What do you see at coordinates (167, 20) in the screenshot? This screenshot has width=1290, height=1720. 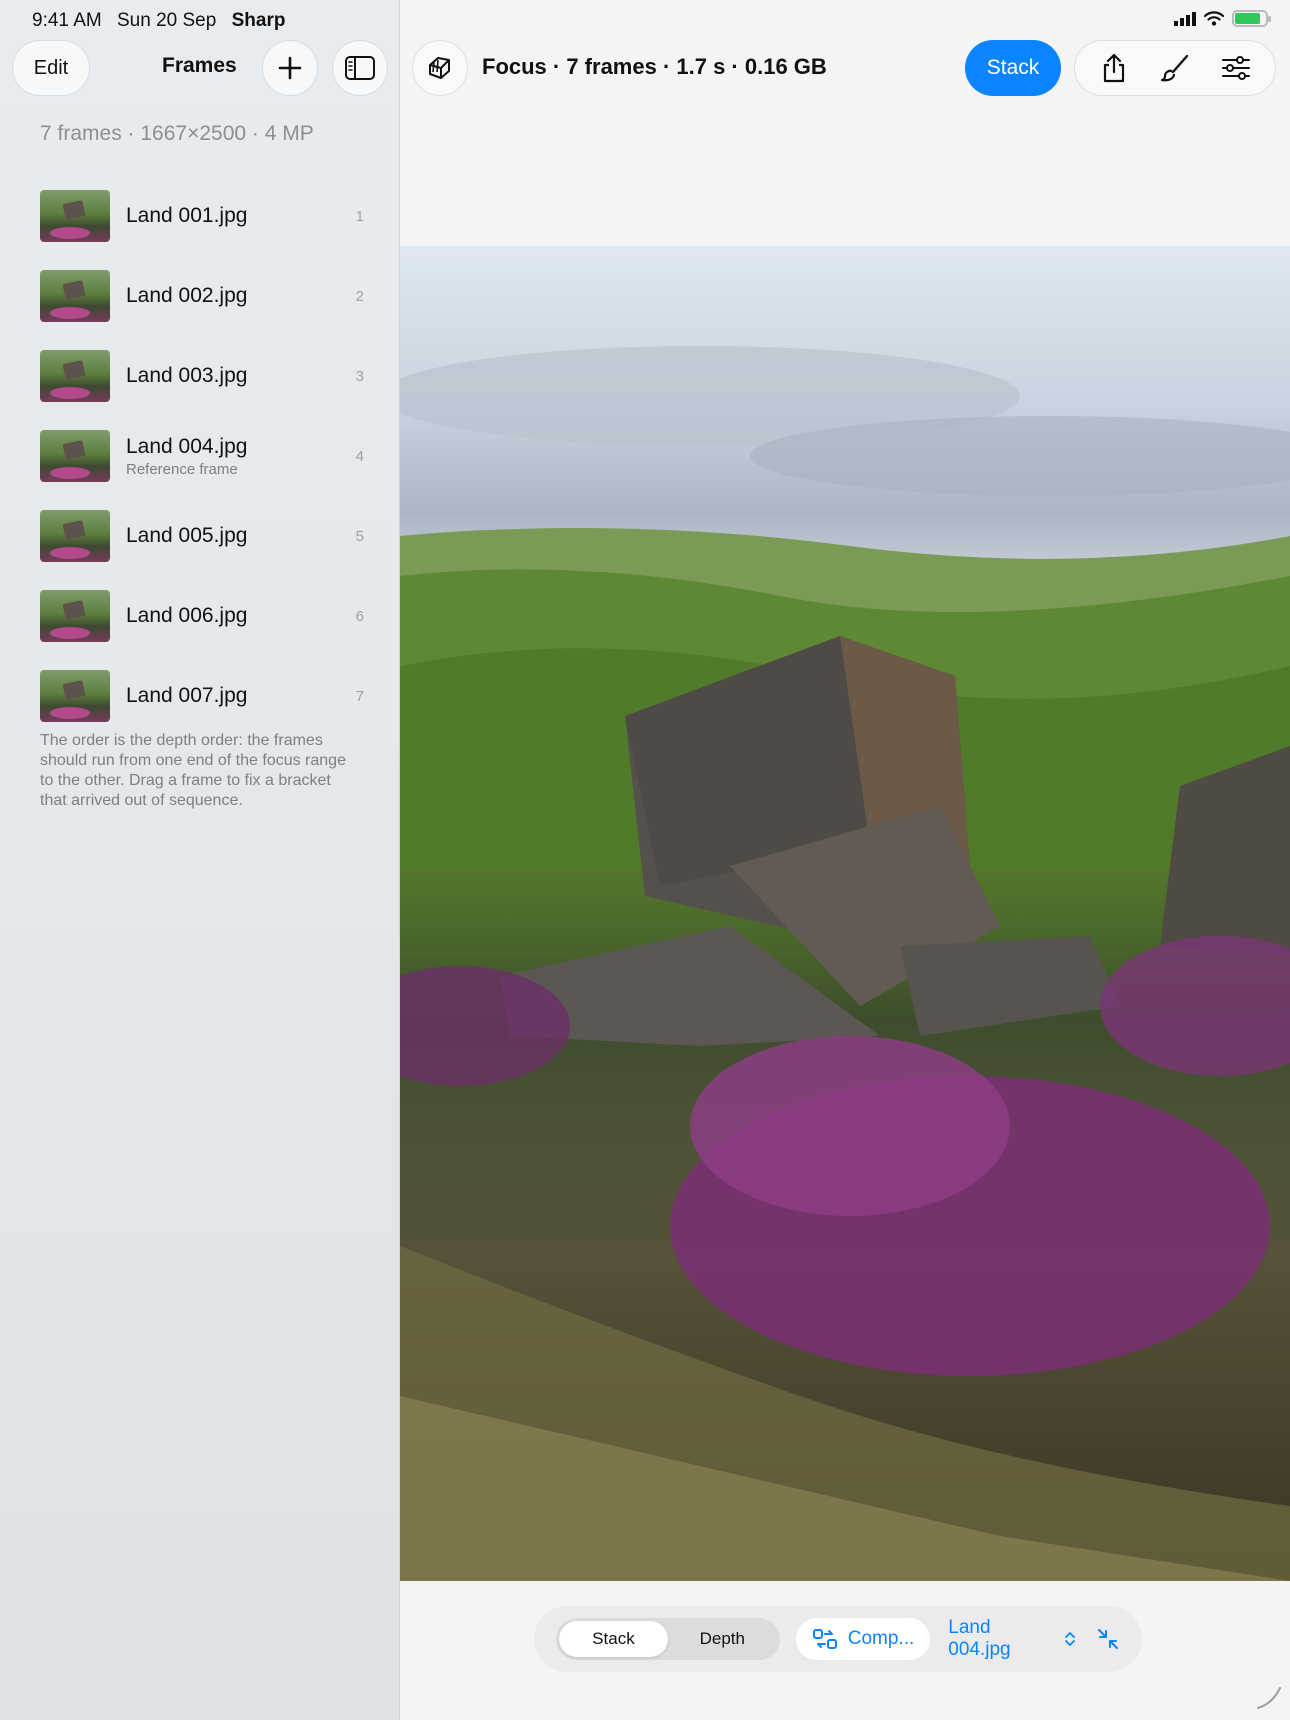 I see `status-date: Sun 20 Sep` at bounding box center [167, 20].